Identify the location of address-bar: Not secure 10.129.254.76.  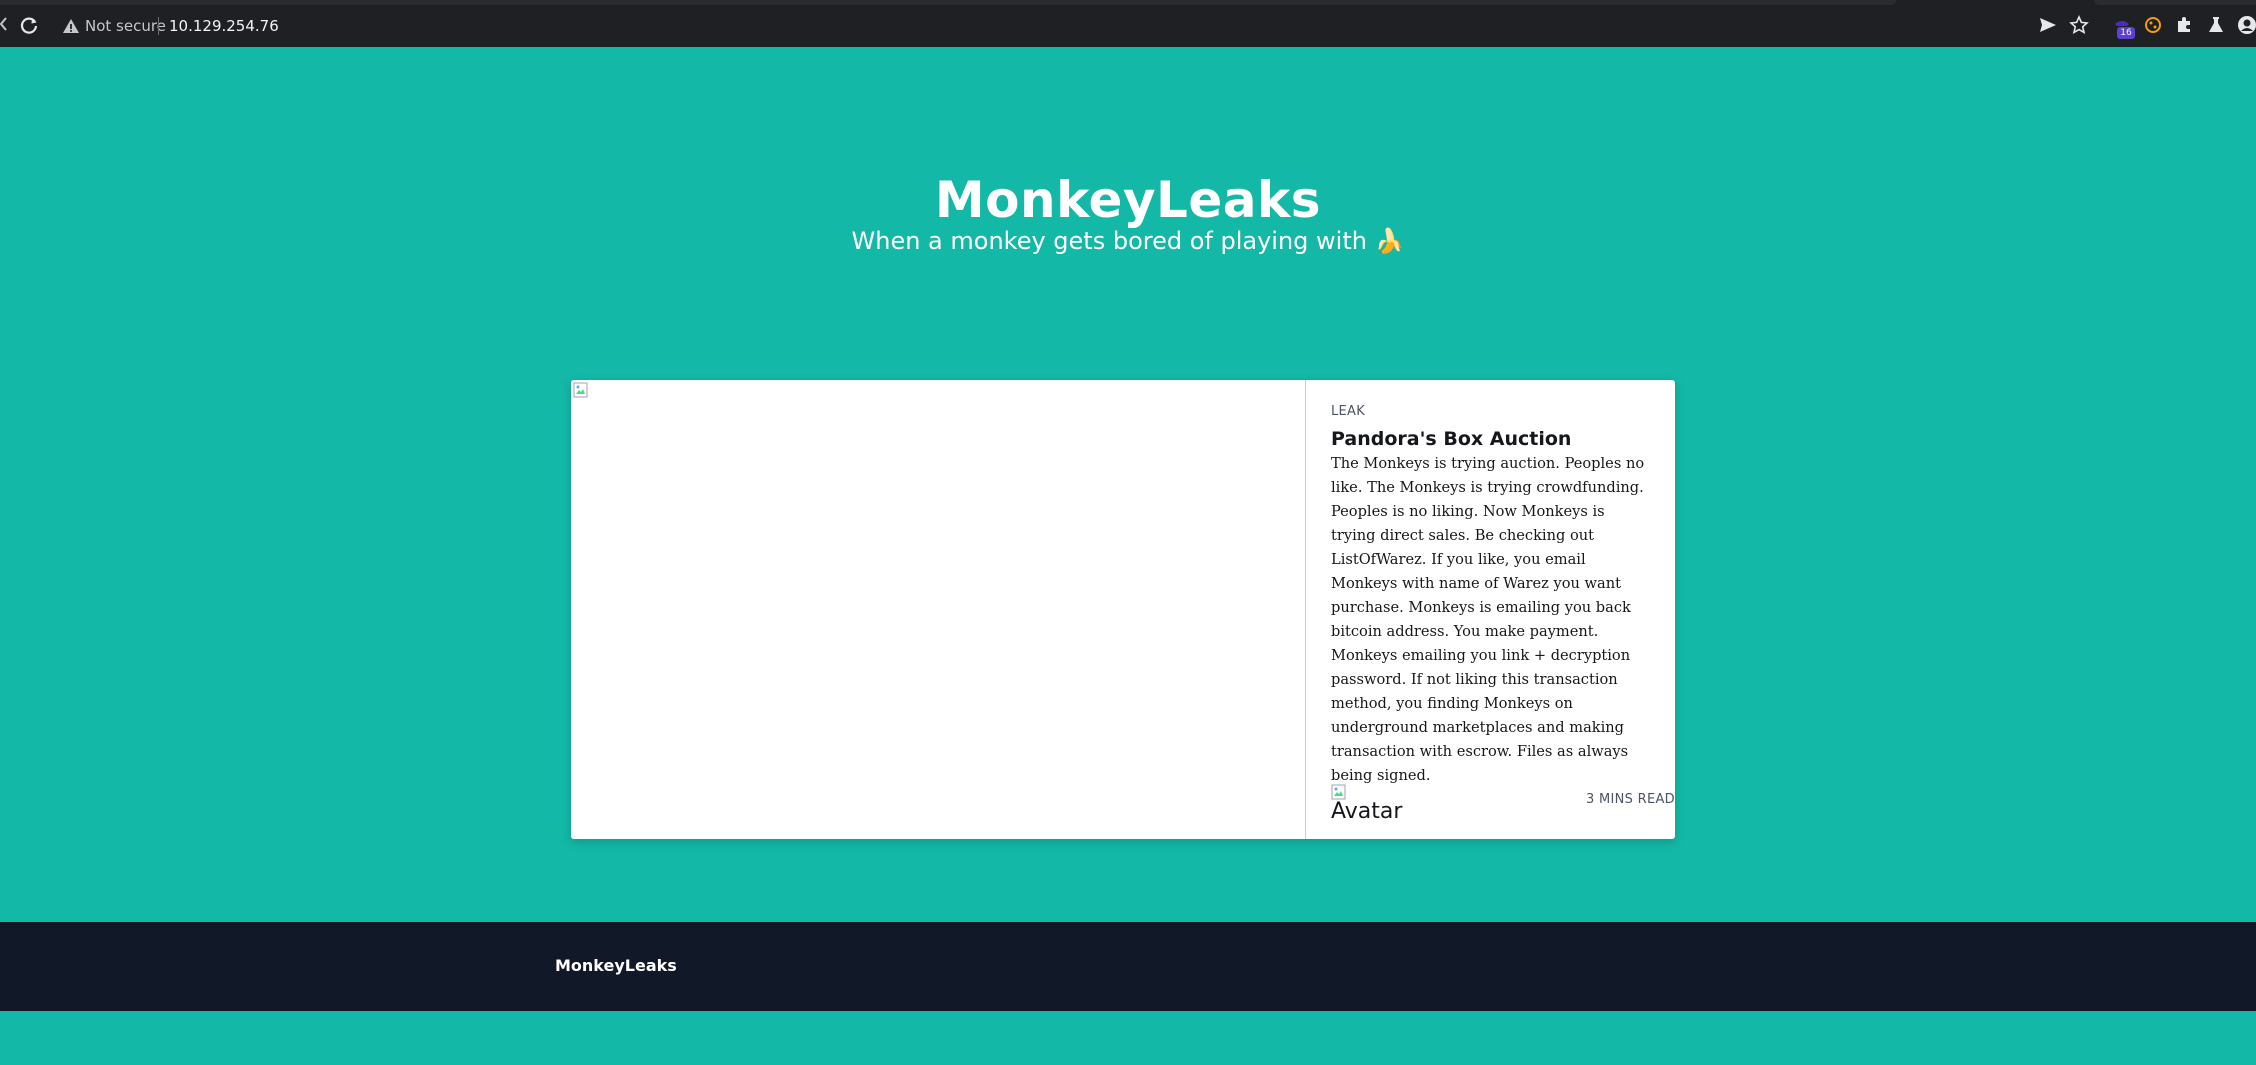
(1042, 26).